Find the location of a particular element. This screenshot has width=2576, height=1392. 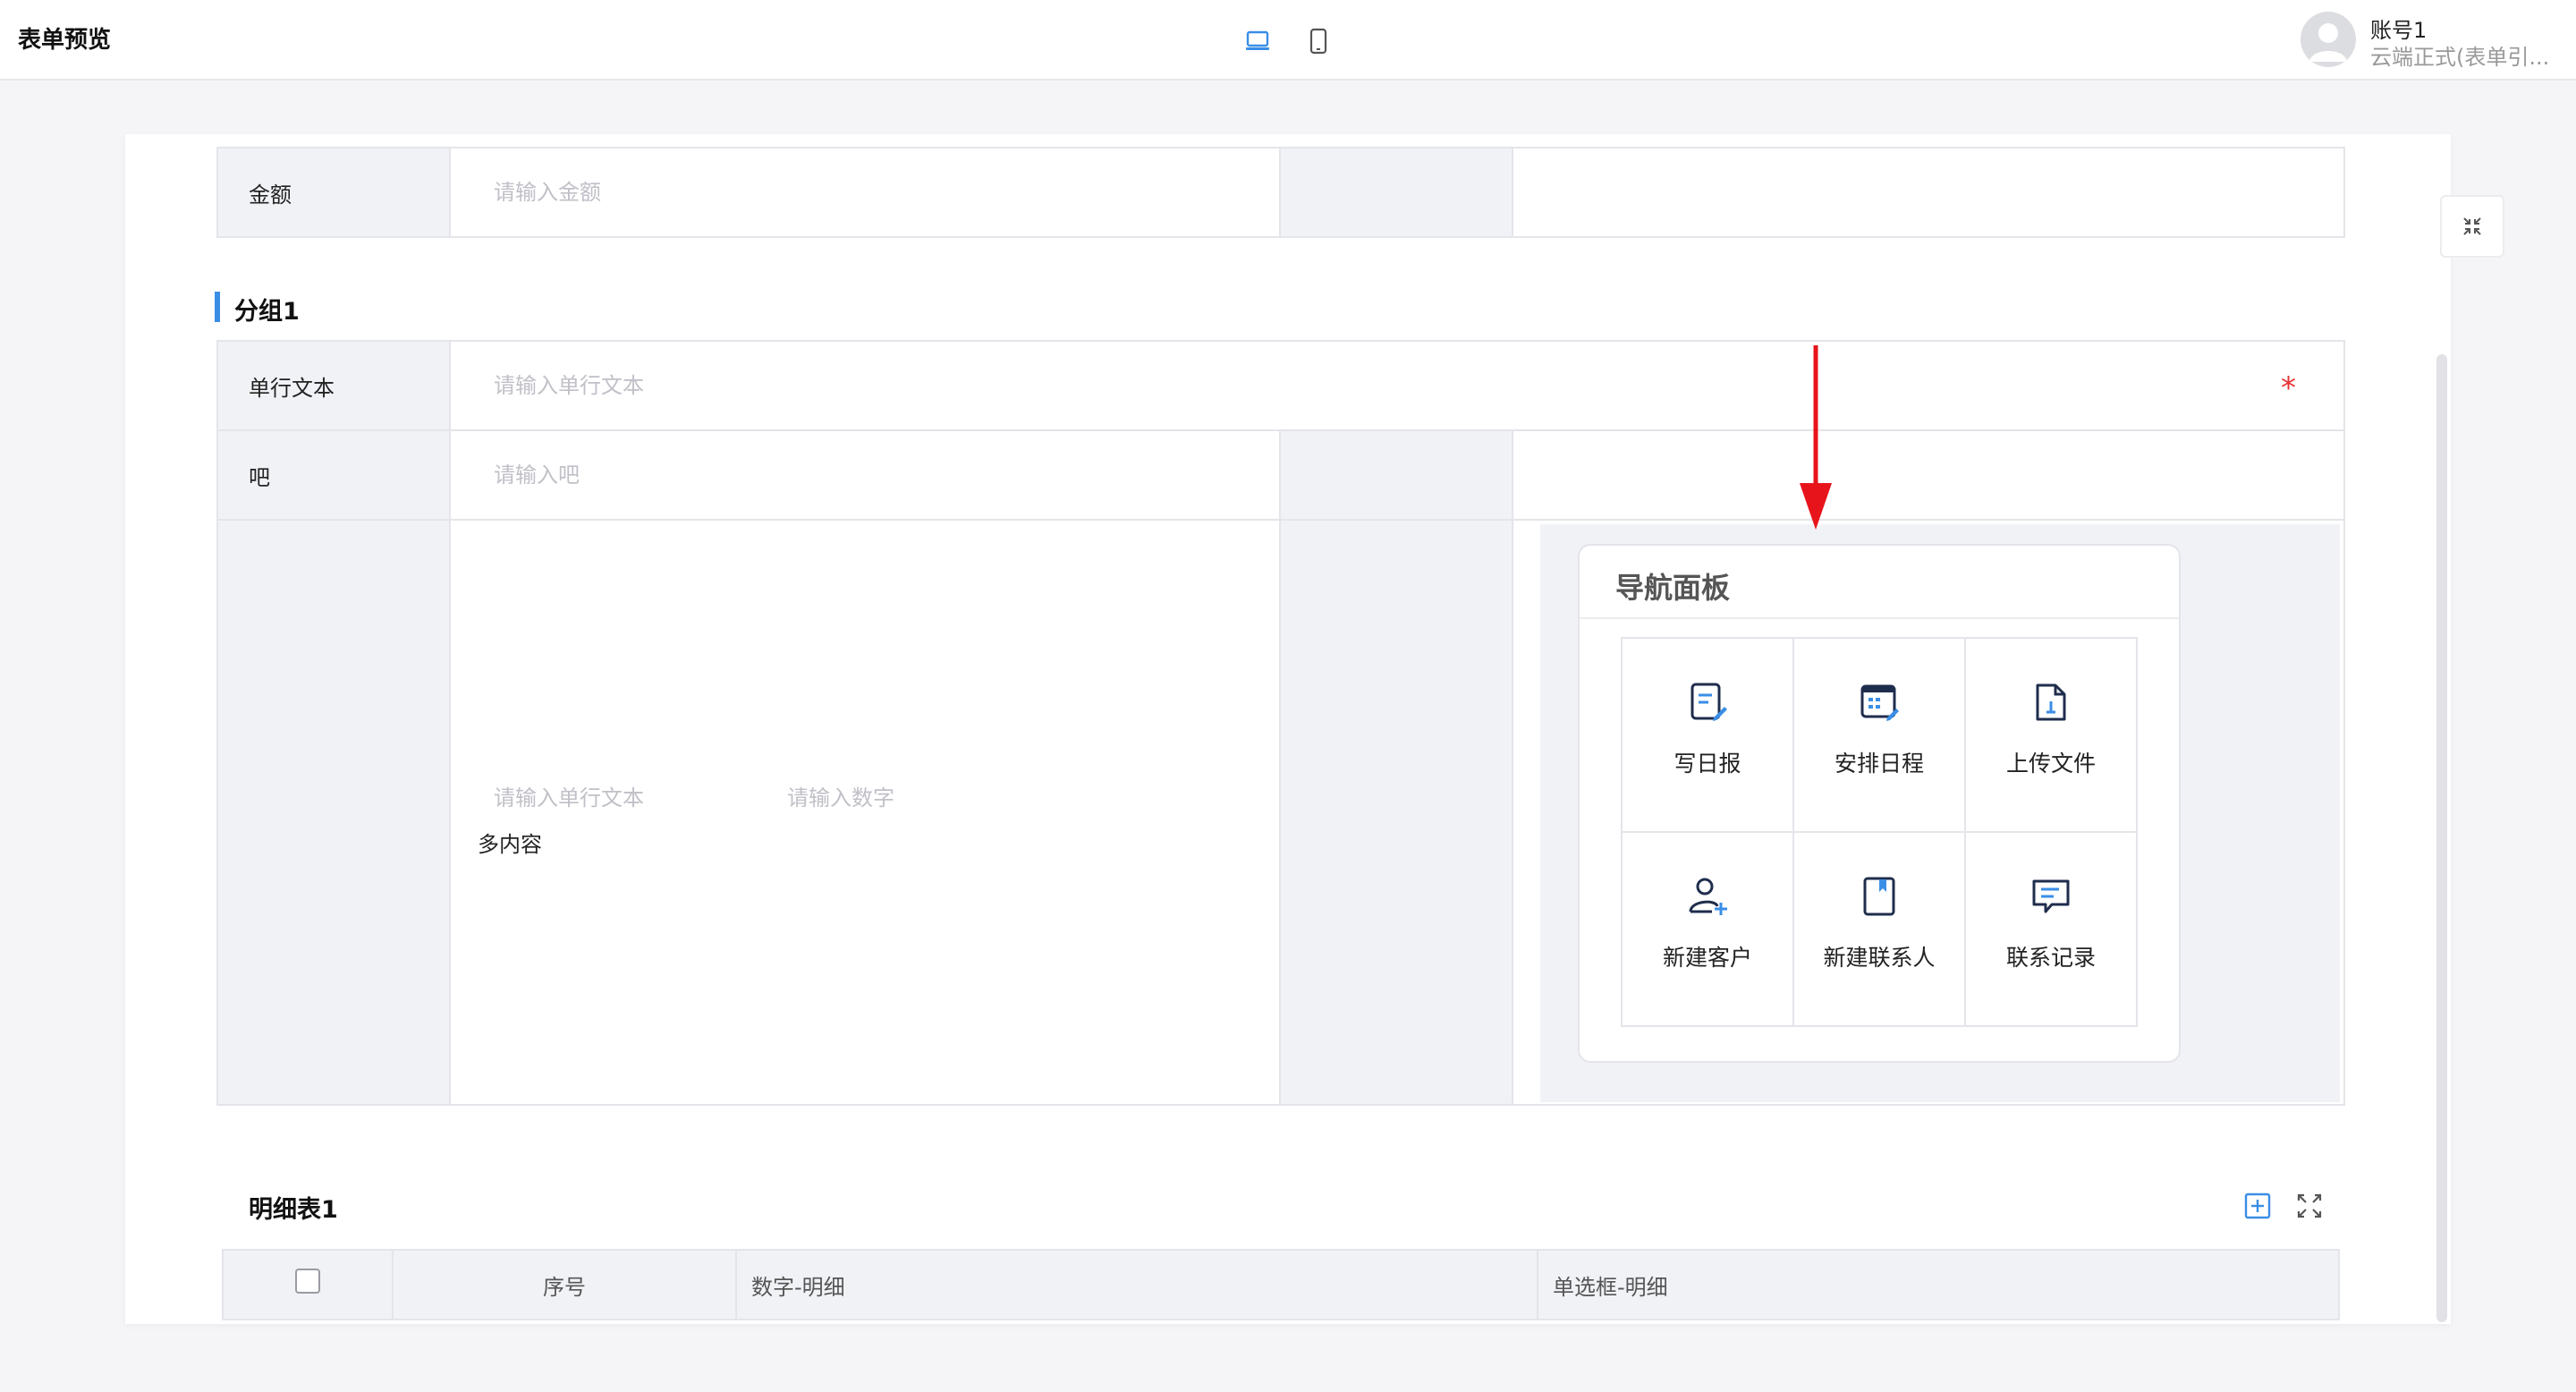

ba-input is located at coordinates (825, 475).